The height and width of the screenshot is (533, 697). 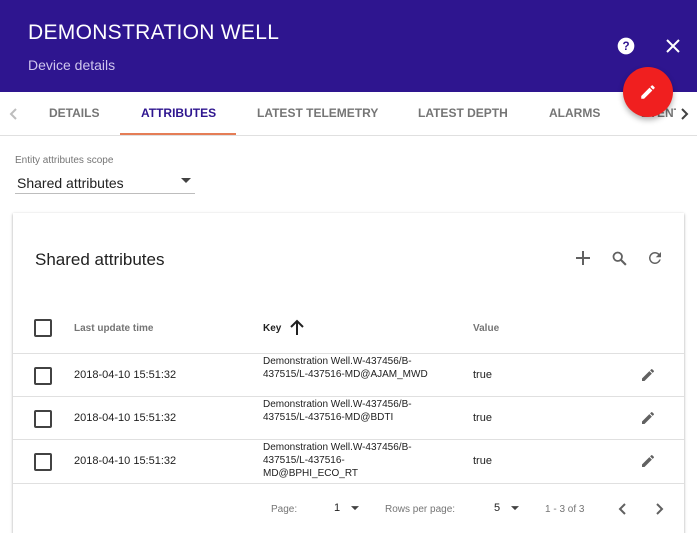 What do you see at coordinates (337, 508) in the screenshot?
I see `page-select-value: 1` at bounding box center [337, 508].